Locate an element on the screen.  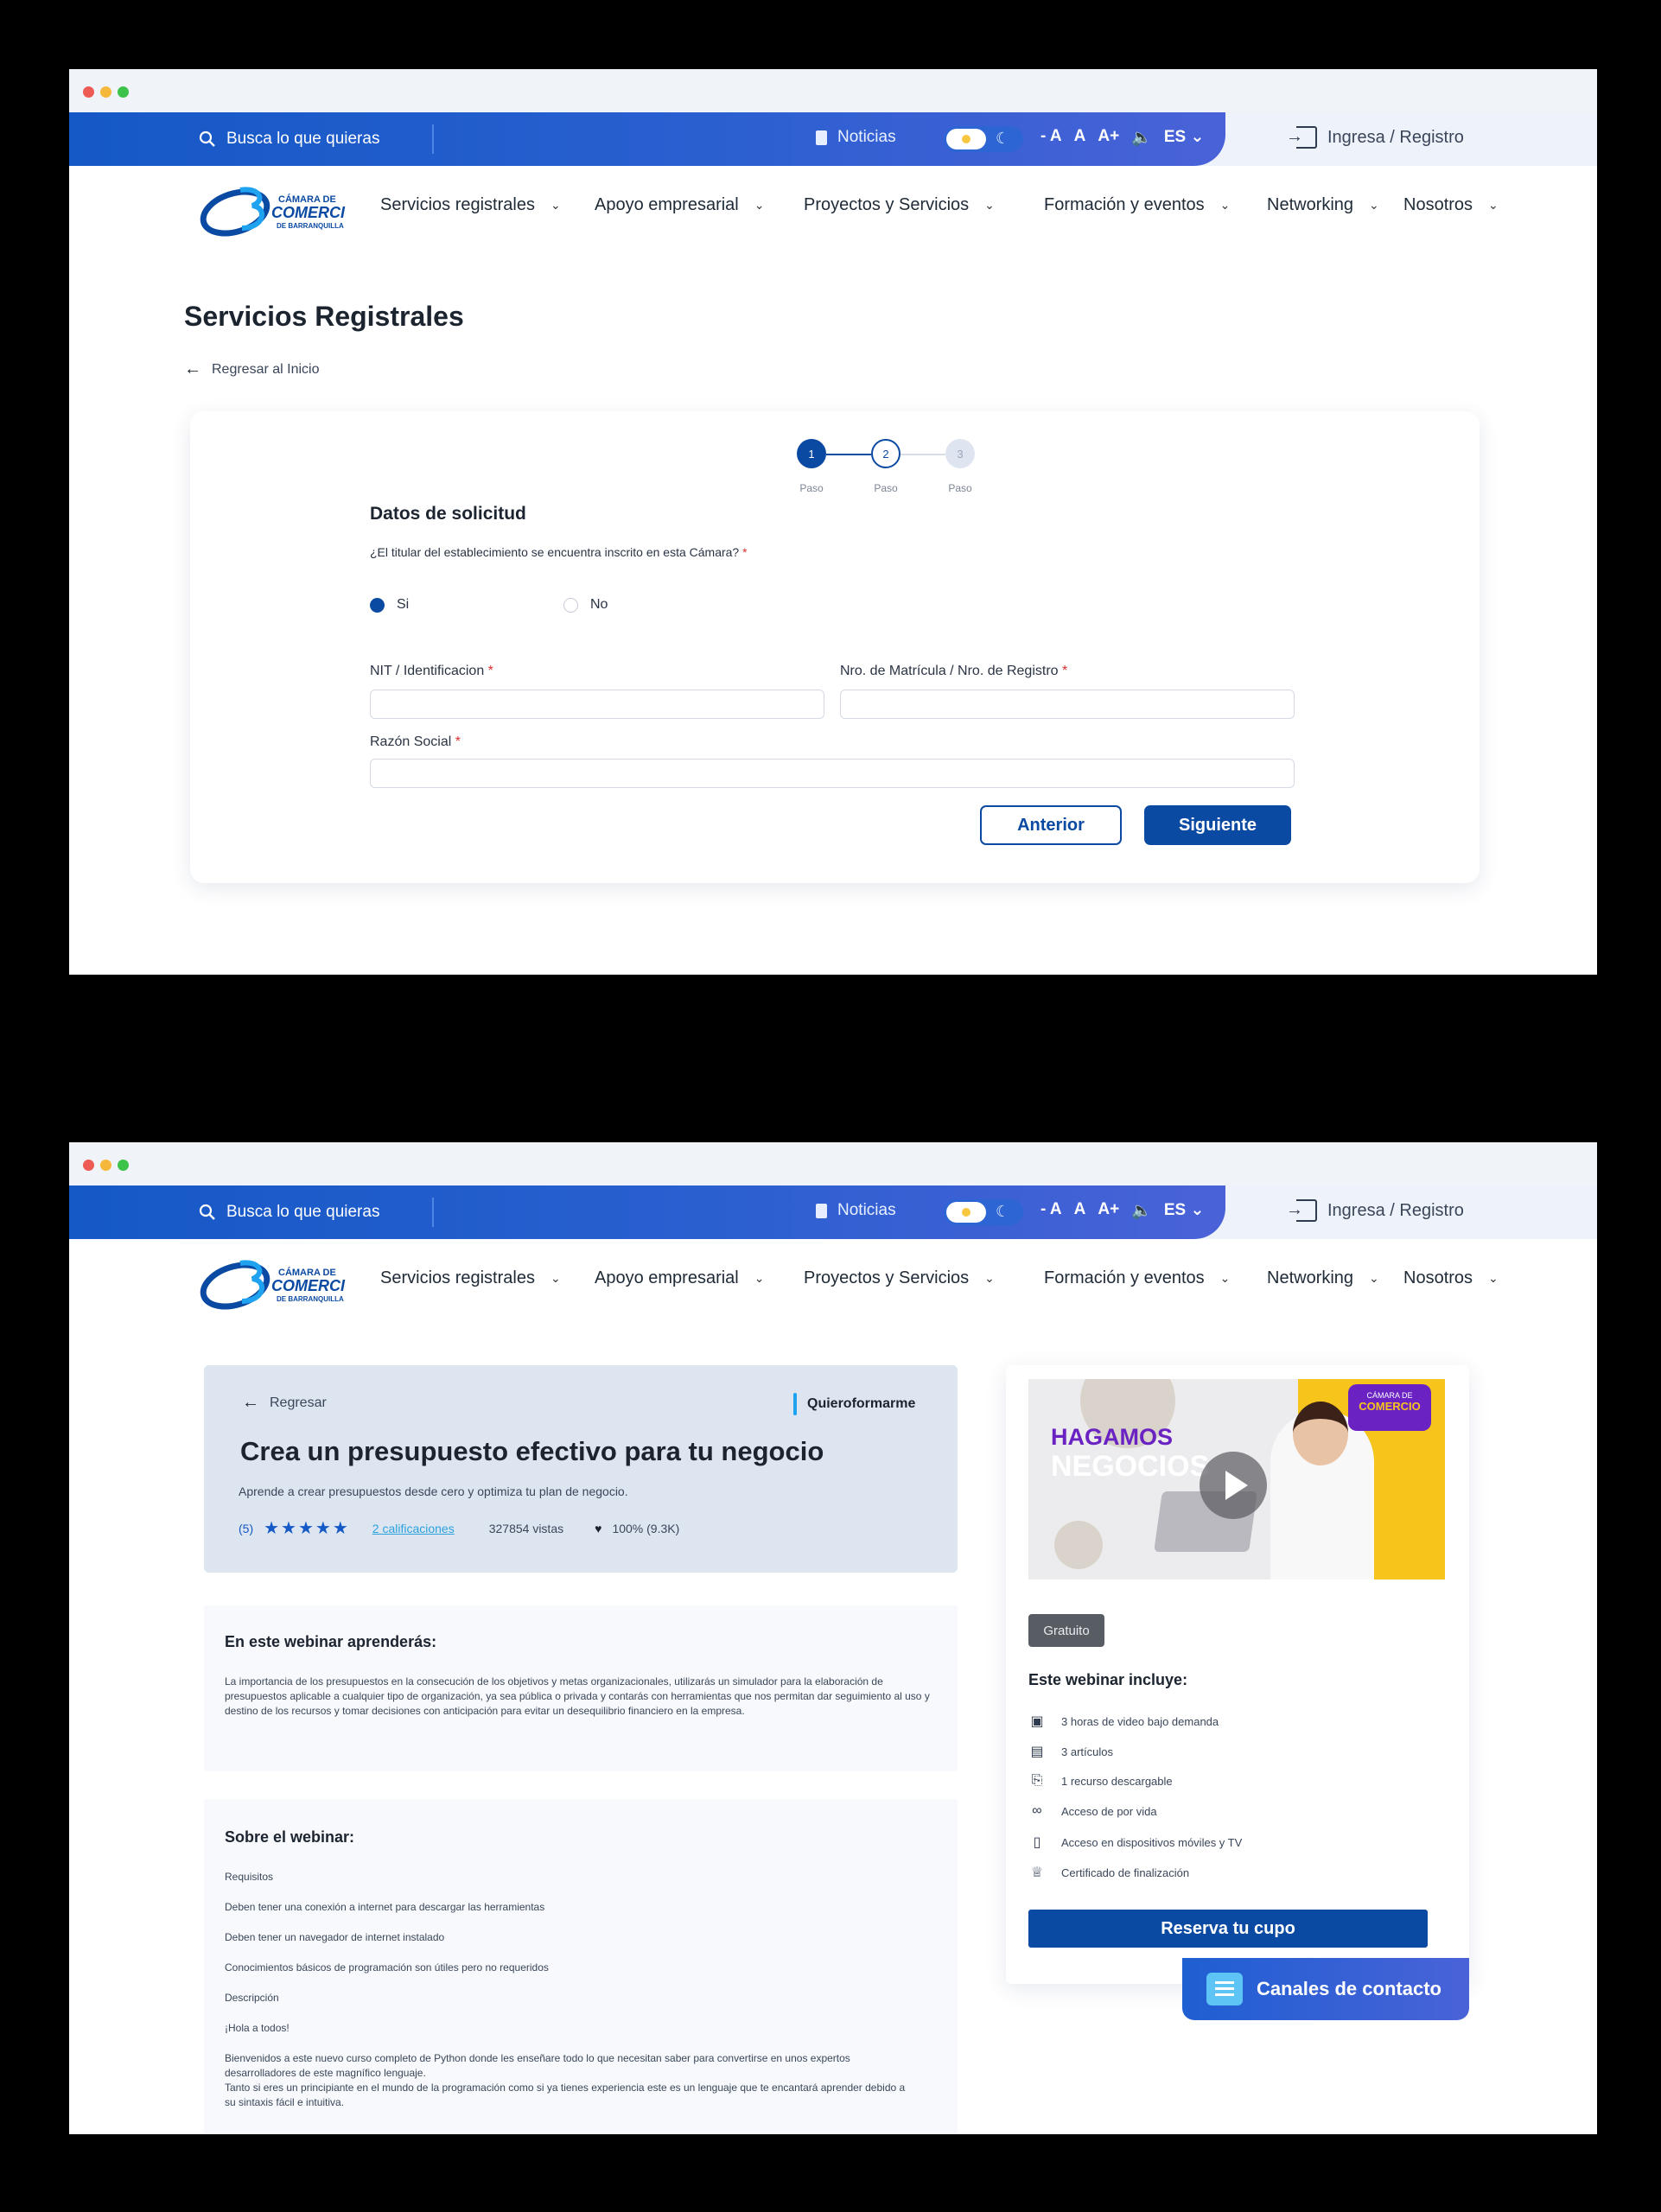
tag-bar is located at coordinates (795, 1404).